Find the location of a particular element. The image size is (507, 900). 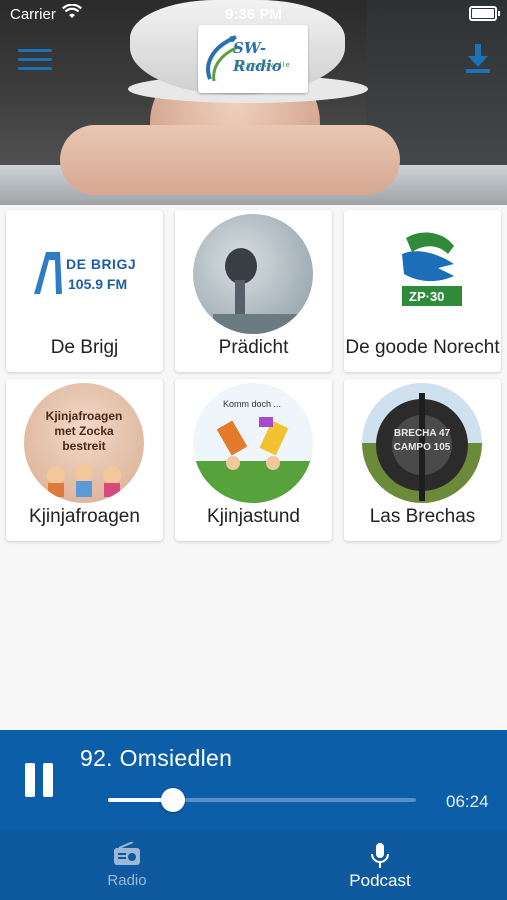

tab-podcast: Podcast is located at coordinates (380, 865).